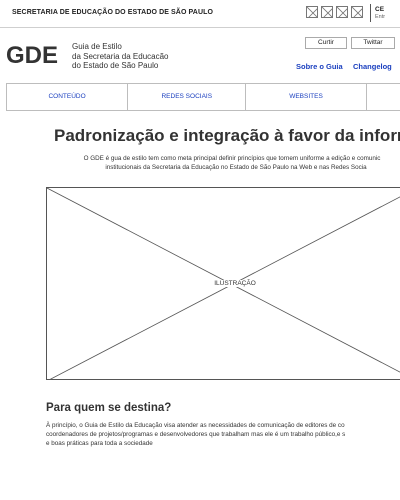 Image resolution: width=400 pixels, height=500 pixels. I want to click on logo: GDE, so click(32, 56).